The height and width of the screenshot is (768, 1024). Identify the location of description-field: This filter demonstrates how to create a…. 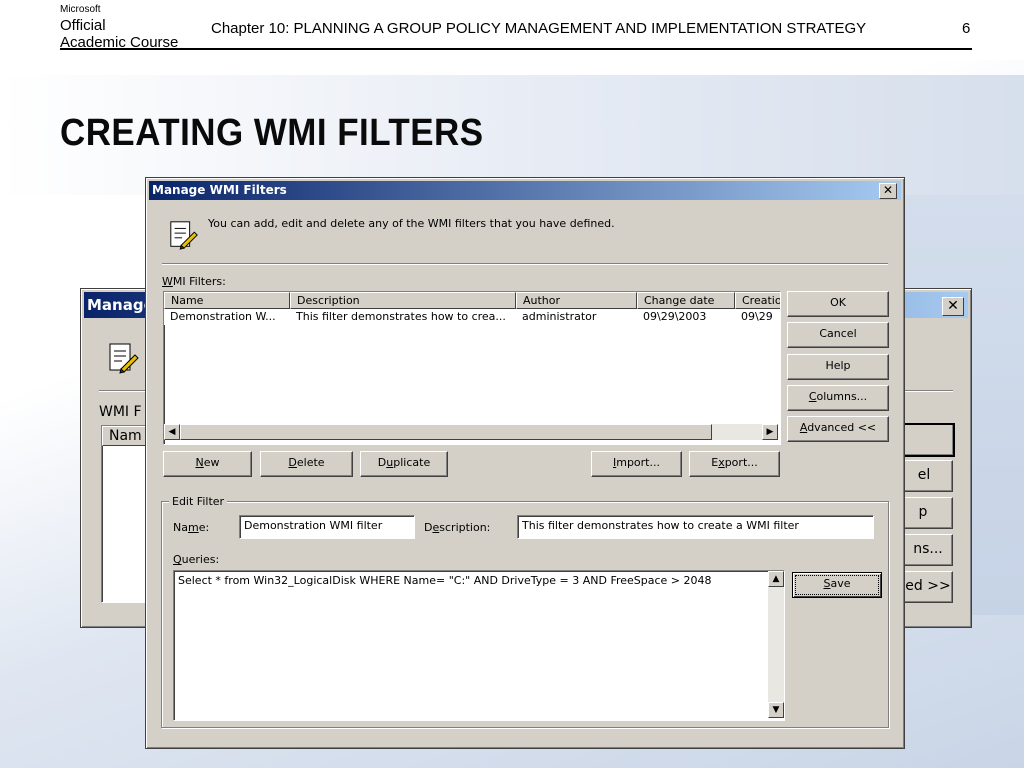
(695, 527).